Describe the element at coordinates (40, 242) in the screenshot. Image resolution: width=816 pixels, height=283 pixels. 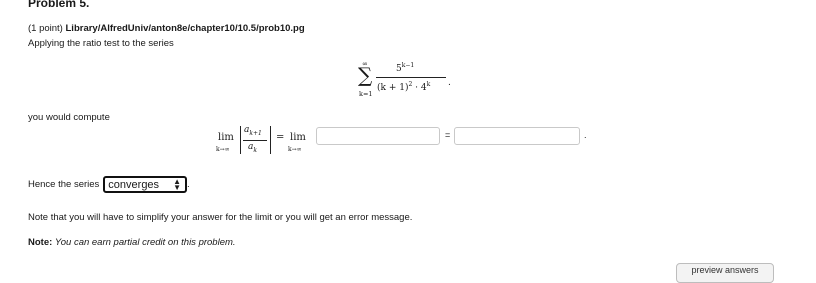
I see `note-label: Note:` at that location.